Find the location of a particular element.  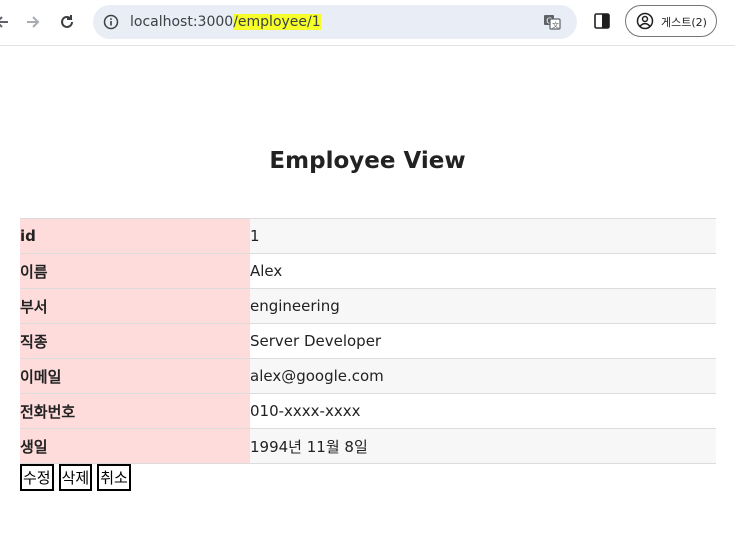

field-value-birthday: 1994년 11월 8일 is located at coordinates (483, 446).